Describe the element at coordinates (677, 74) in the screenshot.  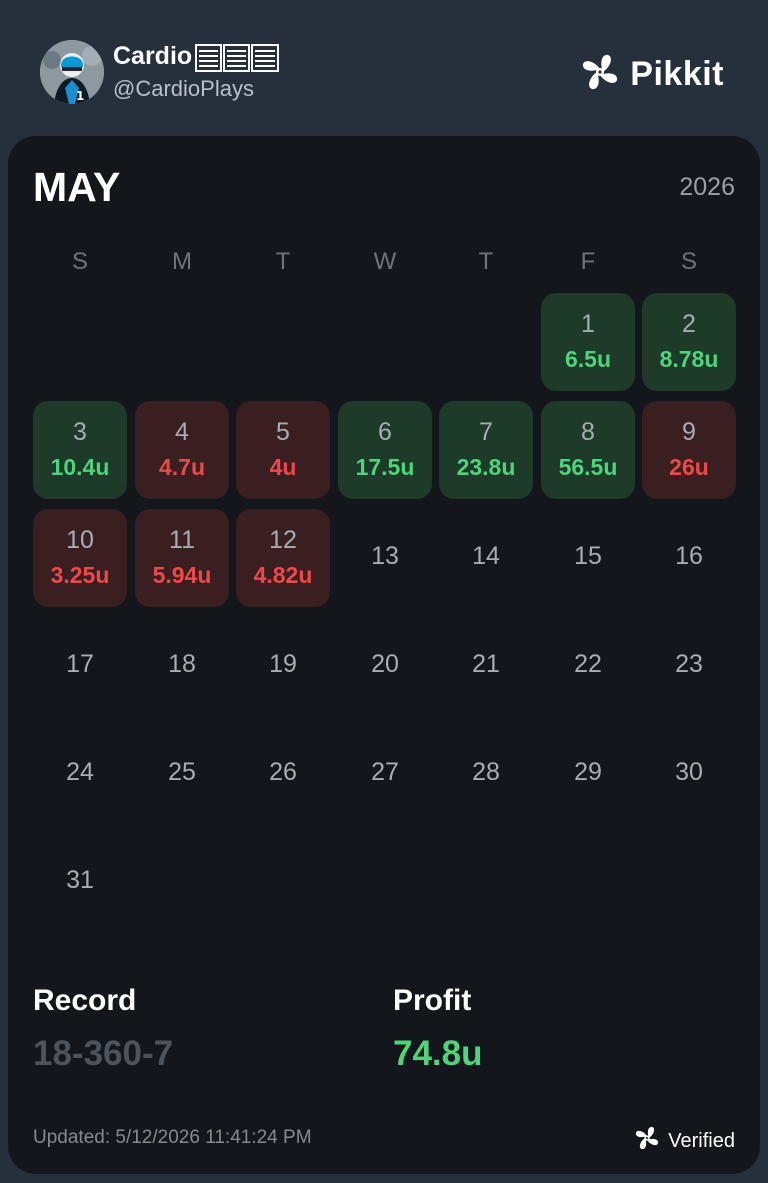
I see `brand-name: Pikkit` at that location.